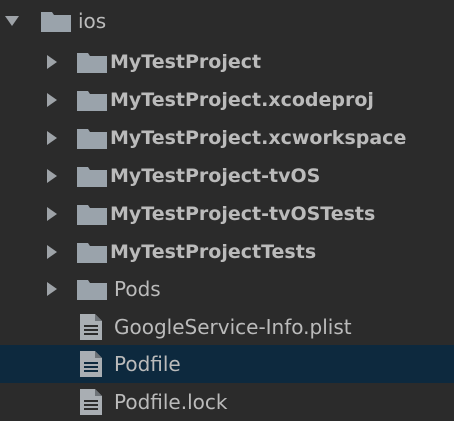 The image size is (454, 421). I want to click on tree-row-mytestproject-xcworkspace: MyTestProject.xcworkspace, so click(227, 138).